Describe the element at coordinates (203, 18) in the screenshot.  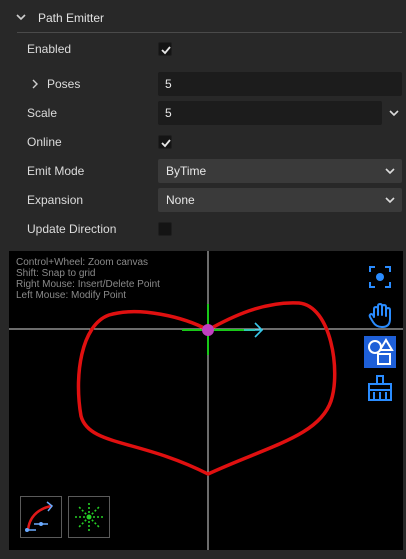
I see `section-header: Path Emitter` at that location.